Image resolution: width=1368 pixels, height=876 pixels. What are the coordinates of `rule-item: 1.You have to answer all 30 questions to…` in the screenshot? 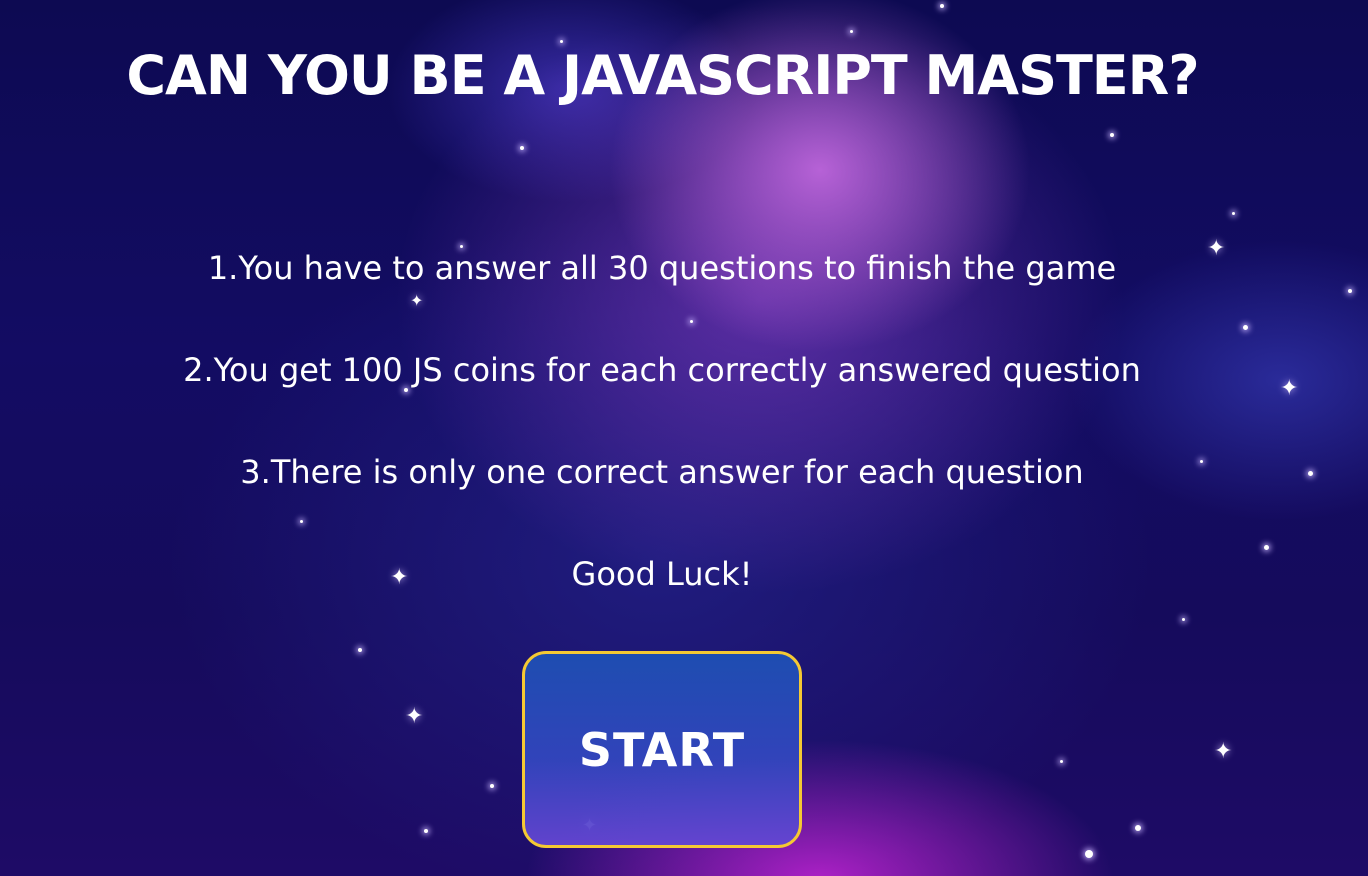 It's located at (662, 268).